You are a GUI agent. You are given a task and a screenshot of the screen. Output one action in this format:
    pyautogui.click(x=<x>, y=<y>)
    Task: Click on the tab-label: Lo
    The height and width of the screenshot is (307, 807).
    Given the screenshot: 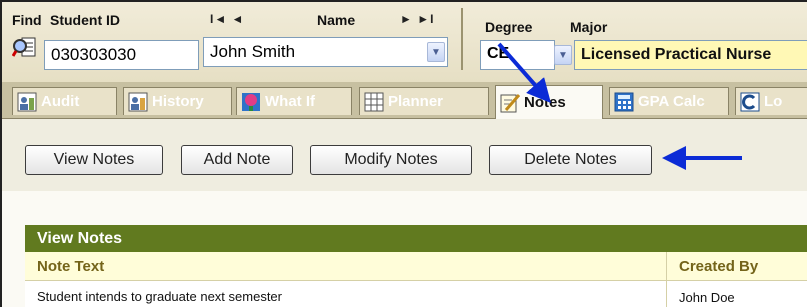 What is the action you would take?
    pyautogui.click(x=773, y=101)
    